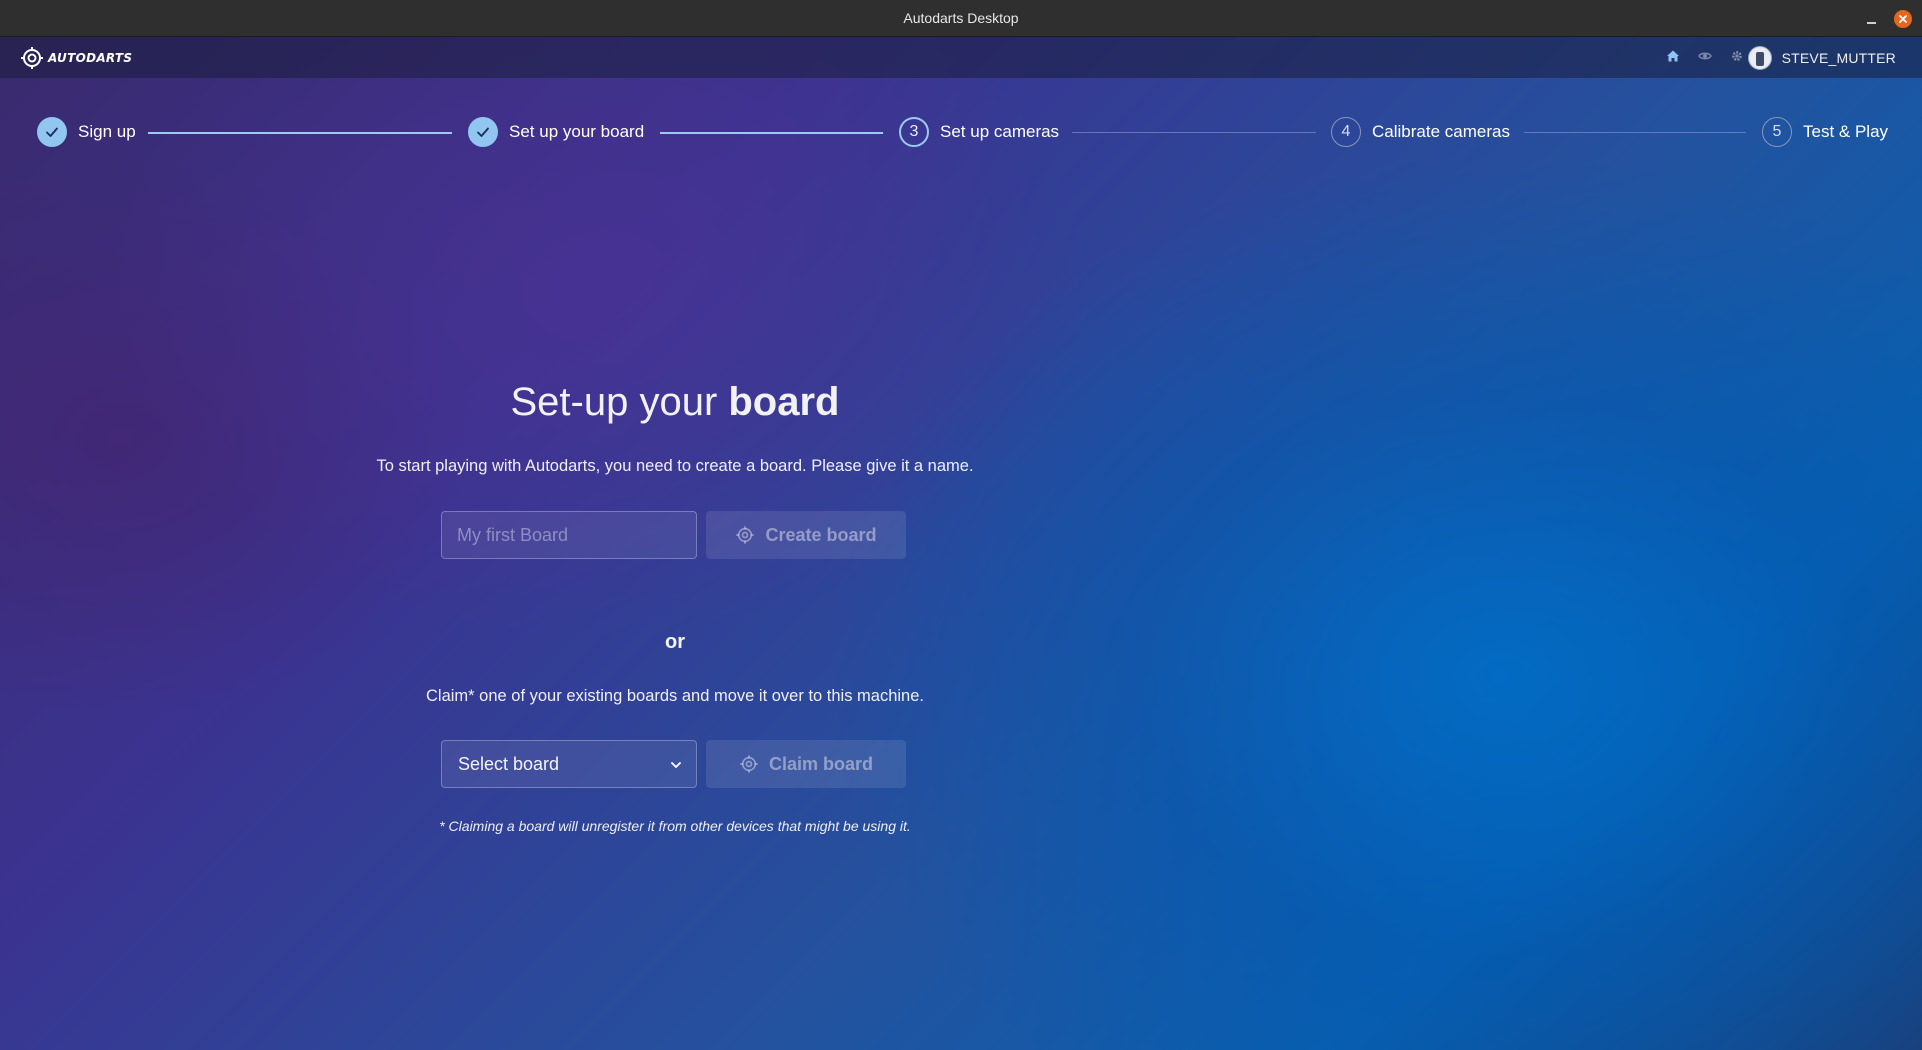 The image size is (1922, 1050). Describe the element at coordinates (675, 642) in the screenshot. I see `or-divider: or` at that location.